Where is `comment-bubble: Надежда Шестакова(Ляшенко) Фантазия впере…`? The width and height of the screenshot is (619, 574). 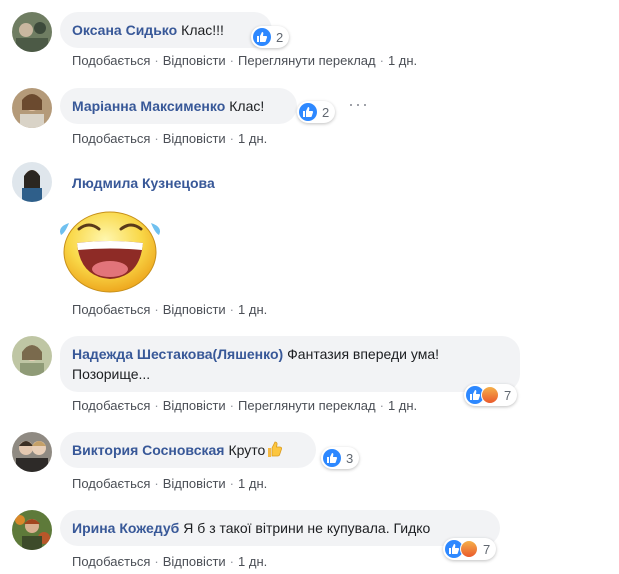
comment-bubble: Надежда Шестакова(Ляшенко) Фантазия впере… is located at coordinates (290, 364).